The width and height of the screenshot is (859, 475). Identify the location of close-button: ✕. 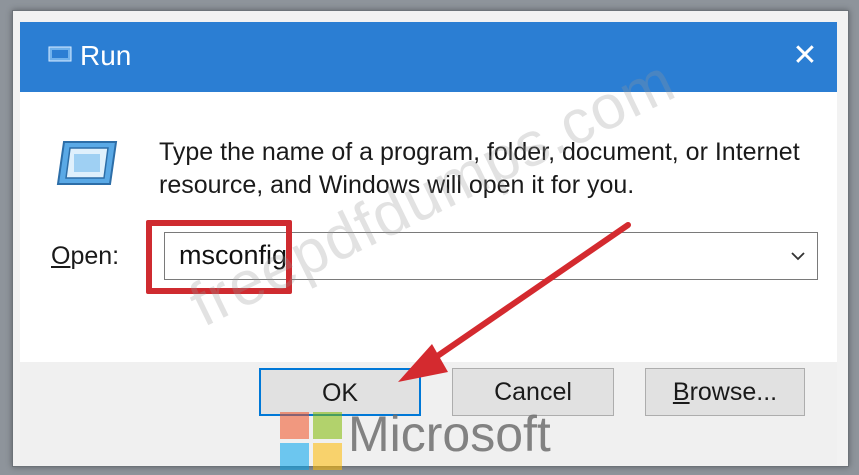
(805, 56).